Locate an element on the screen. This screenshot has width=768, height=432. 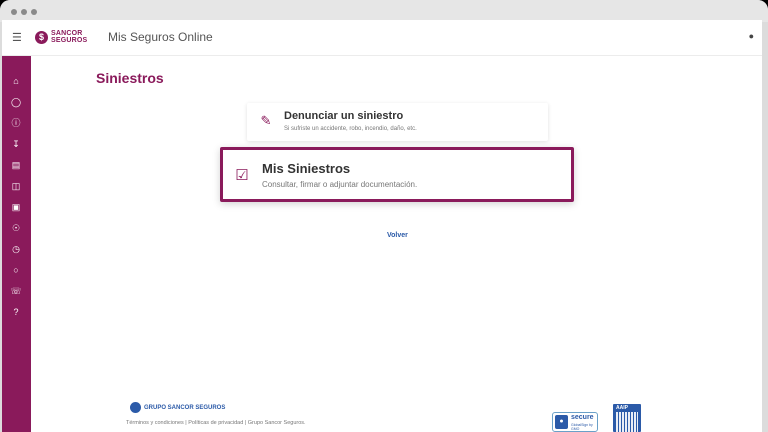
sidebar: ⌂ ◯ ⓘ ↧ ▤ ◫ ▣ ☉ ◷ ○ ☏ ? is located at coordinates (16, 244).